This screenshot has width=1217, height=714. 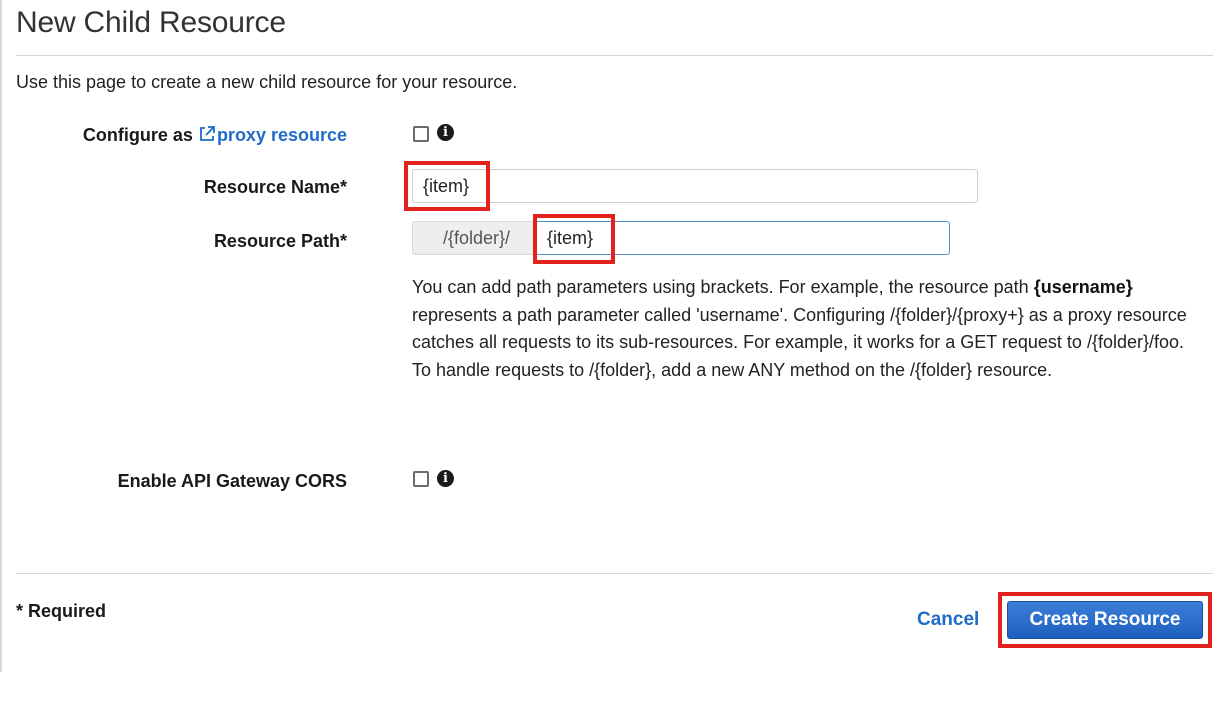 What do you see at coordinates (151, 22) in the screenshot?
I see `page-title: New Child Resource` at bounding box center [151, 22].